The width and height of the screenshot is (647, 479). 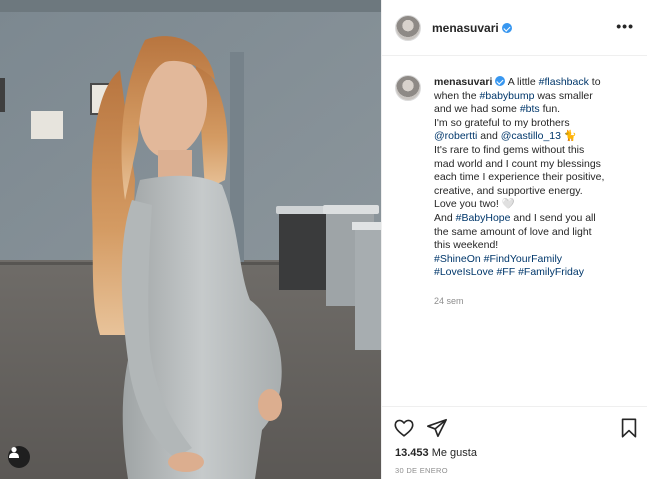 What do you see at coordinates (629, 428) in the screenshot?
I see `bookmark-icon` at bounding box center [629, 428].